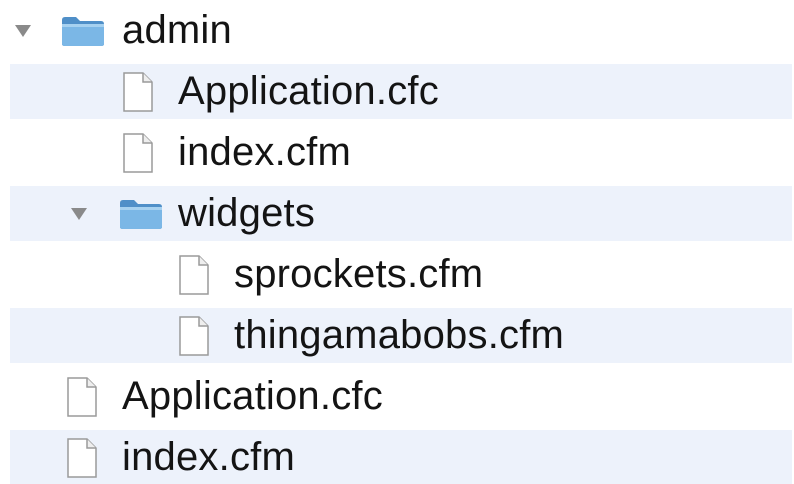 This screenshot has width=794, height=484. I want to click on tree-item-widgets: widgets, so click(397, 213).